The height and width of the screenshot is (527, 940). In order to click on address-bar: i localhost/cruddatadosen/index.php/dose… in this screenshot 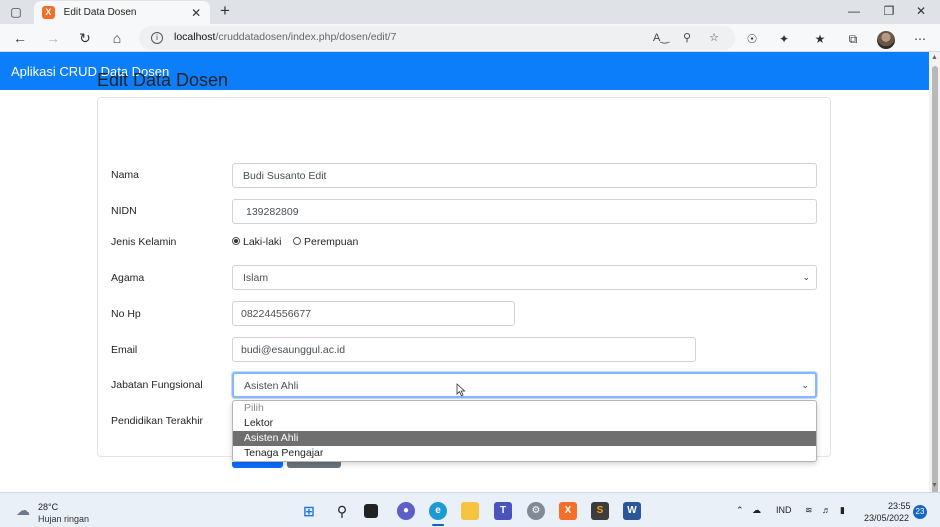, I will do `click(437, 38)`.